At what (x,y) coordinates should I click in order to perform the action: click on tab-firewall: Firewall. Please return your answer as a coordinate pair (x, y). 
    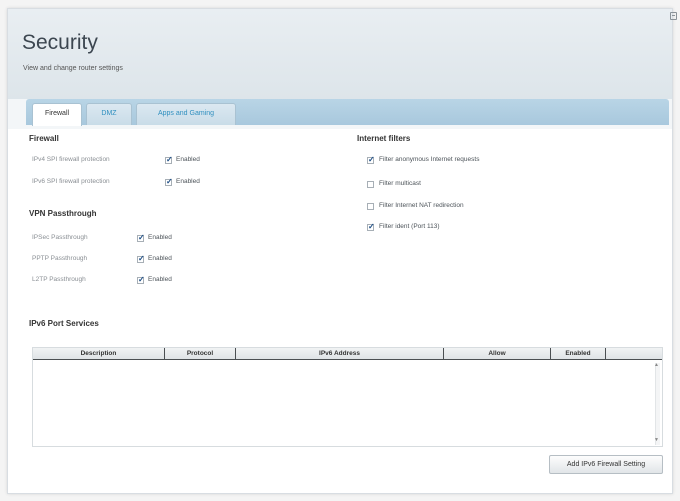
    Looking at the image, I should click on (57, 114).